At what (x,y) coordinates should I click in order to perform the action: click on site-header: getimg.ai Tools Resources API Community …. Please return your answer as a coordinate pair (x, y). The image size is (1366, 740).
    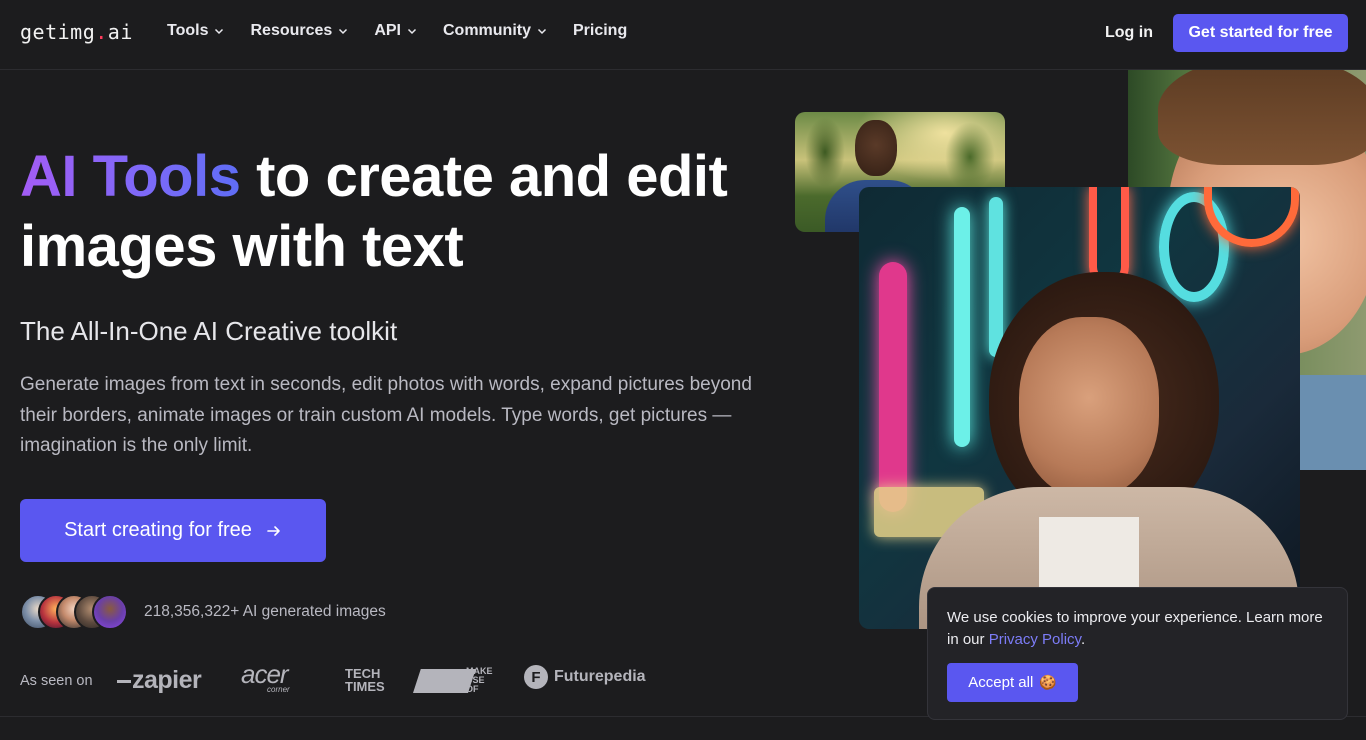
    Looking at the image, I should click on (683, 35).